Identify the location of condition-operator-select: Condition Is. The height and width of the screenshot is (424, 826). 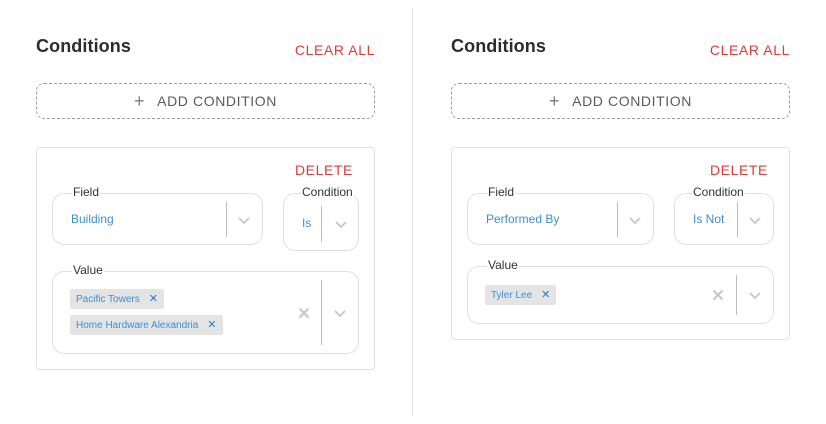
(321, 218).